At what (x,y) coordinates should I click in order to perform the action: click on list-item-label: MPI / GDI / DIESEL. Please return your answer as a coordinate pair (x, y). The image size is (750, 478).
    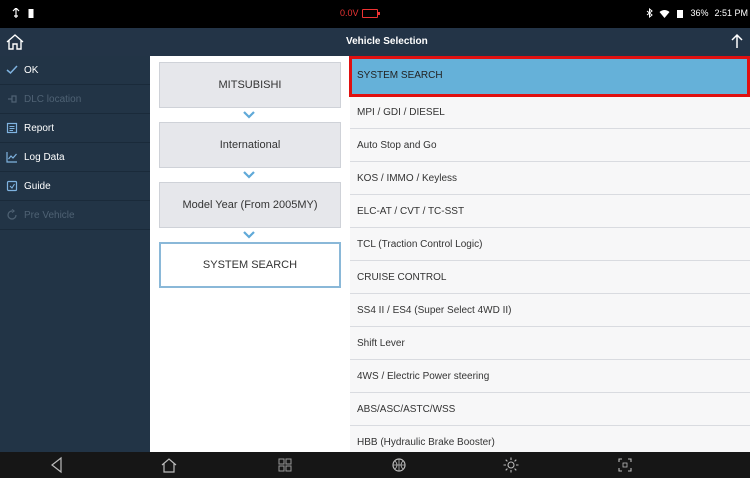
    Looking at the image, I should click on (401, 112).